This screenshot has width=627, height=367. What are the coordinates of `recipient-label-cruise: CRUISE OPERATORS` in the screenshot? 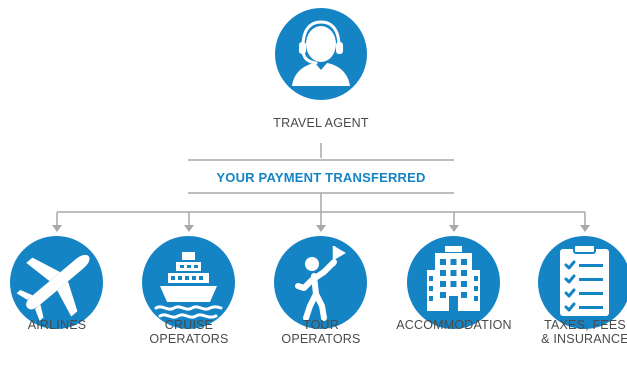 It's located at (189, 332).